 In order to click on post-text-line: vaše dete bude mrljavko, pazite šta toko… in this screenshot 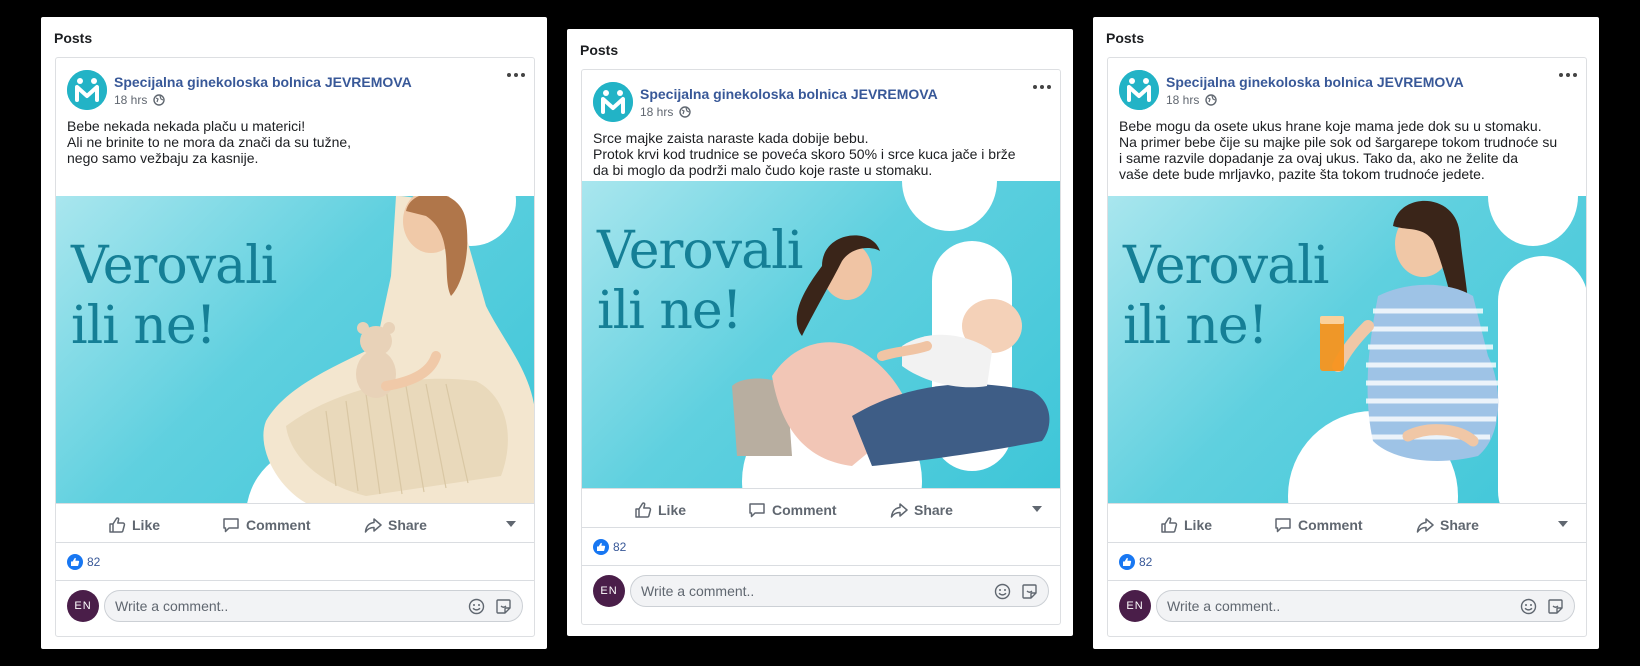, I will do `click(1302, 174)`.